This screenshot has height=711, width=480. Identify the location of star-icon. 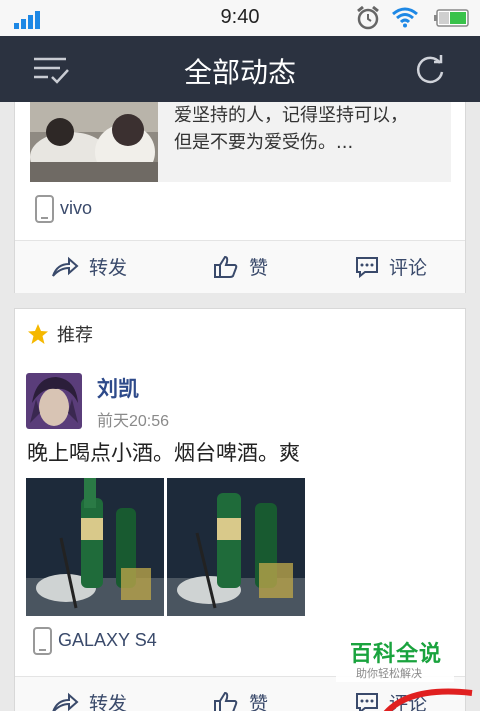
(38, 334).